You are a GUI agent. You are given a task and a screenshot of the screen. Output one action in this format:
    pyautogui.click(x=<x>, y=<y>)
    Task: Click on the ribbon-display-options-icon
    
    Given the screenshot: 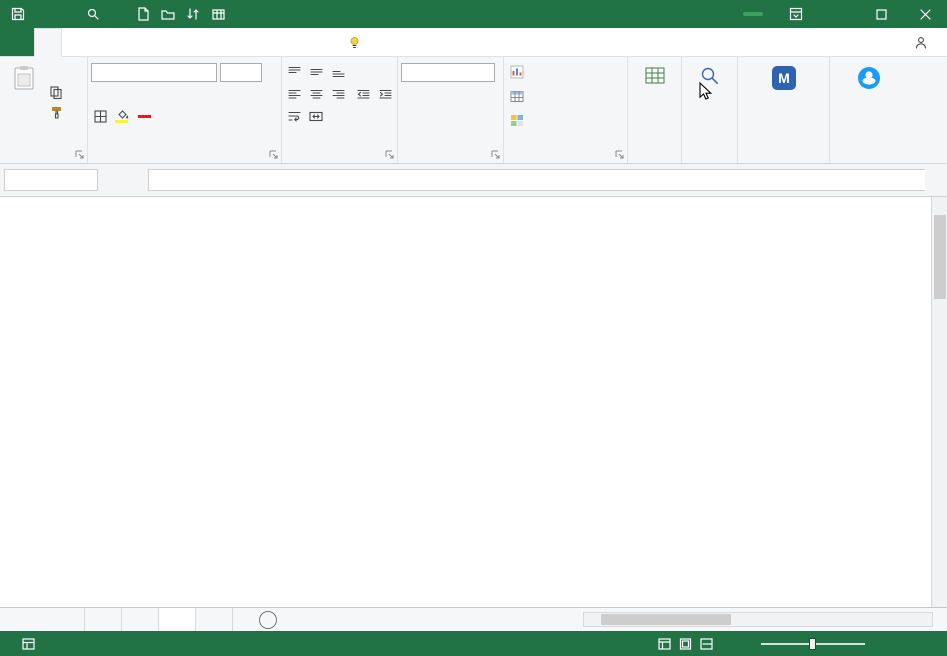 What is the action you would take?
    pyautogui.click(x=796, y=14)
    